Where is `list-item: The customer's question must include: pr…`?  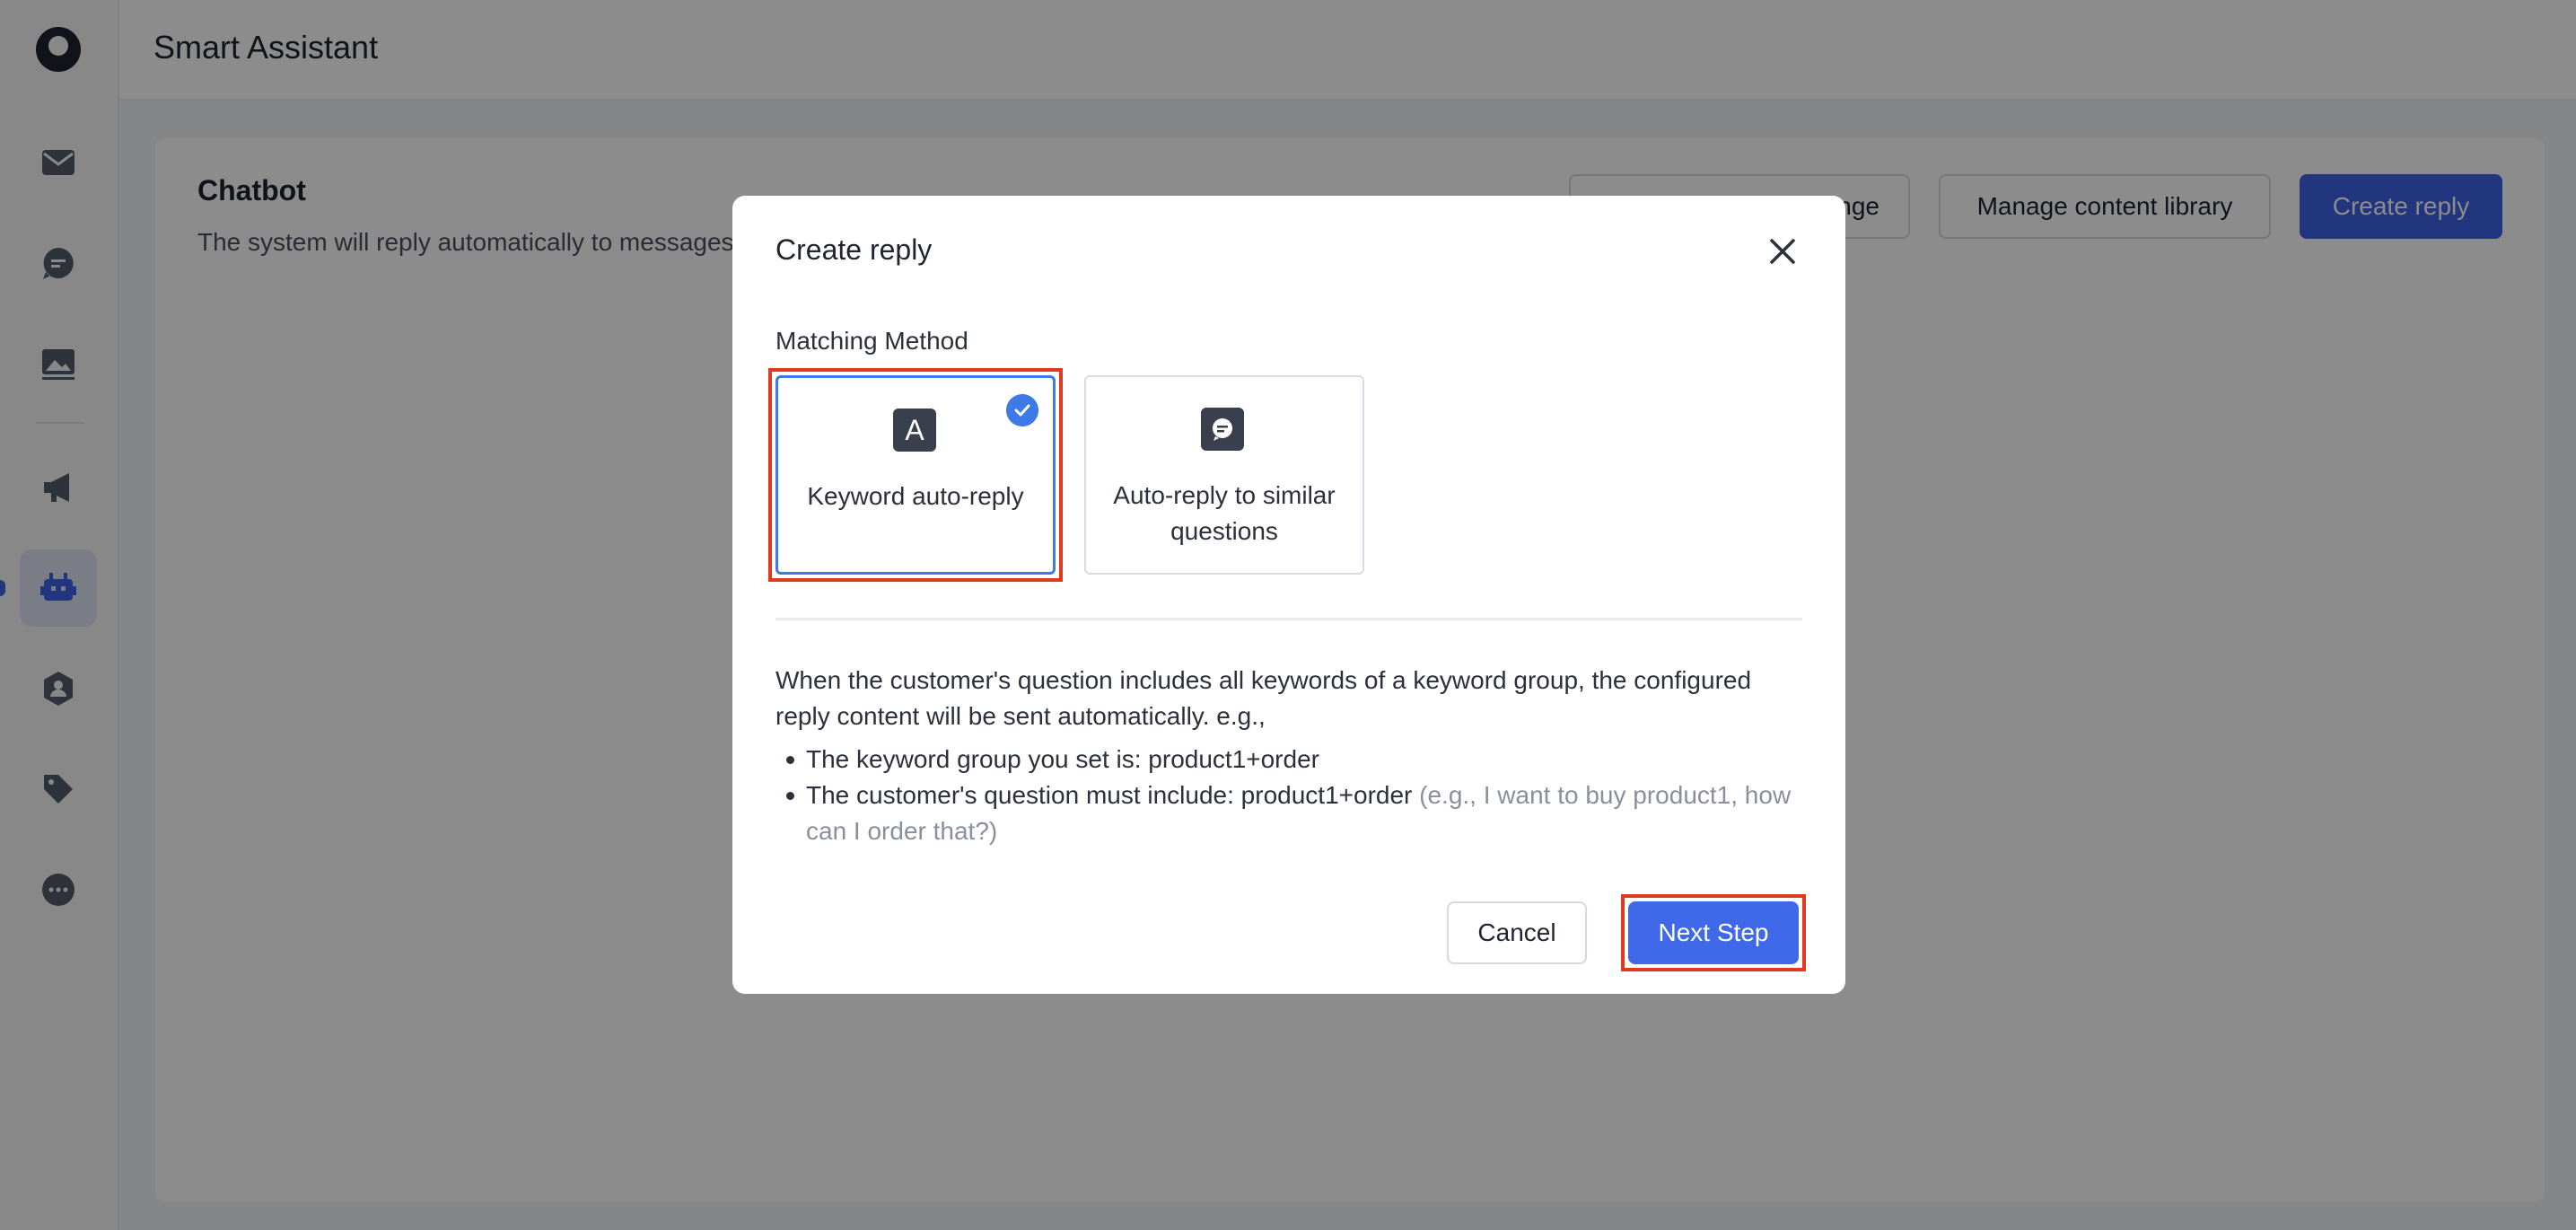
list-item: The customer's question must include: pr… is located at coordinates (1291, 813).